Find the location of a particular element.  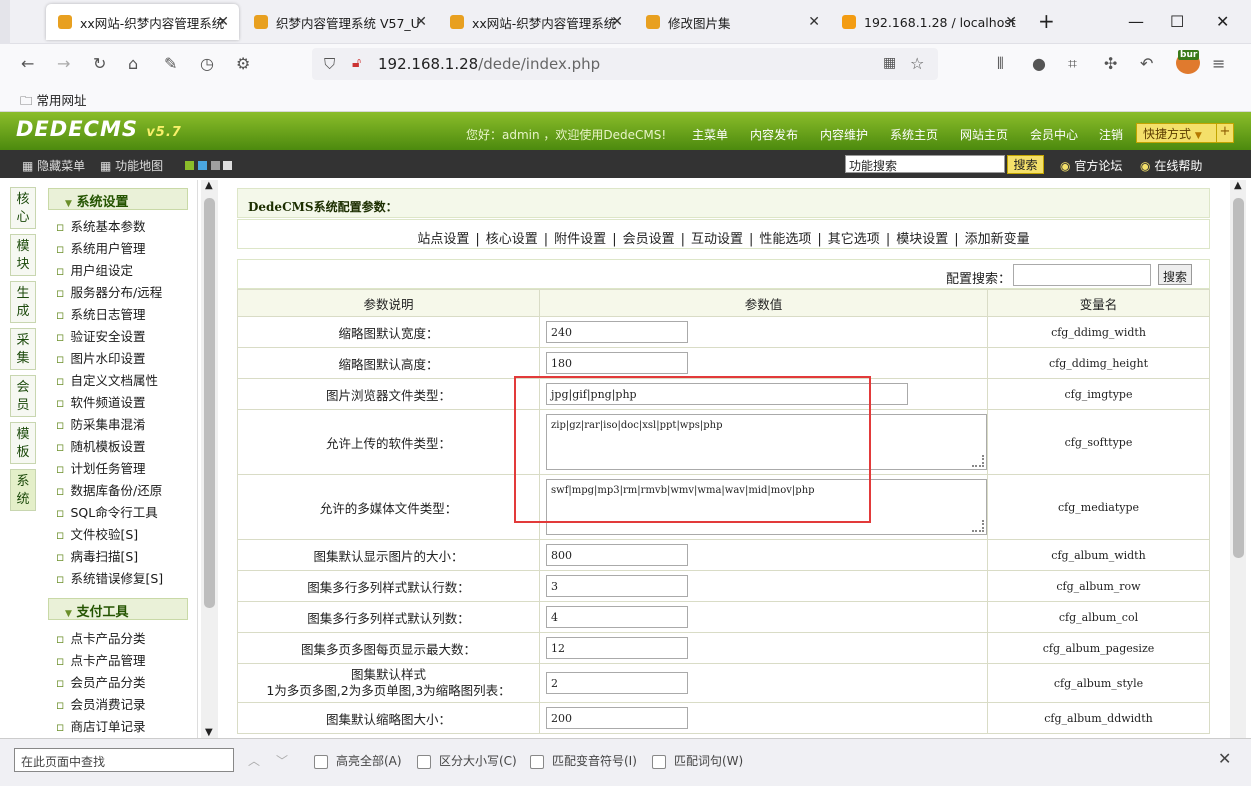

menu-item: 系统基本参数 is located at coordinates (126, 227).